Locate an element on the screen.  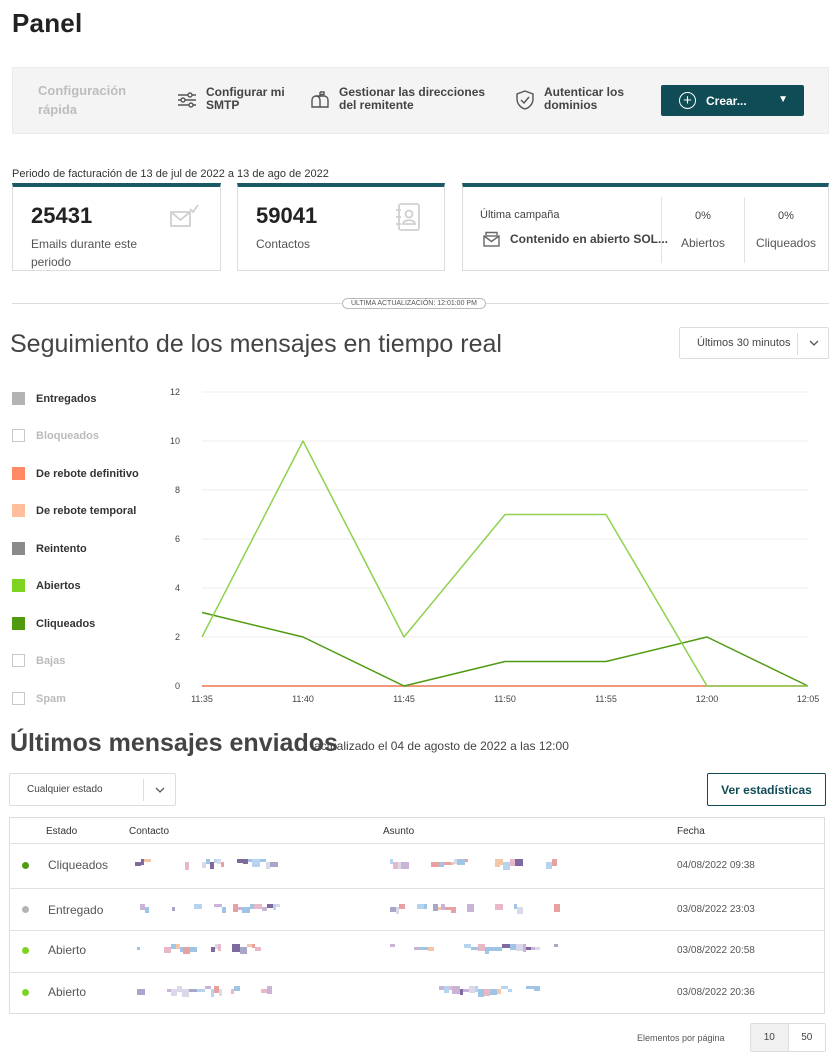
row-date: 03/08/2022 20:36 is located at coordinates (716, 992).